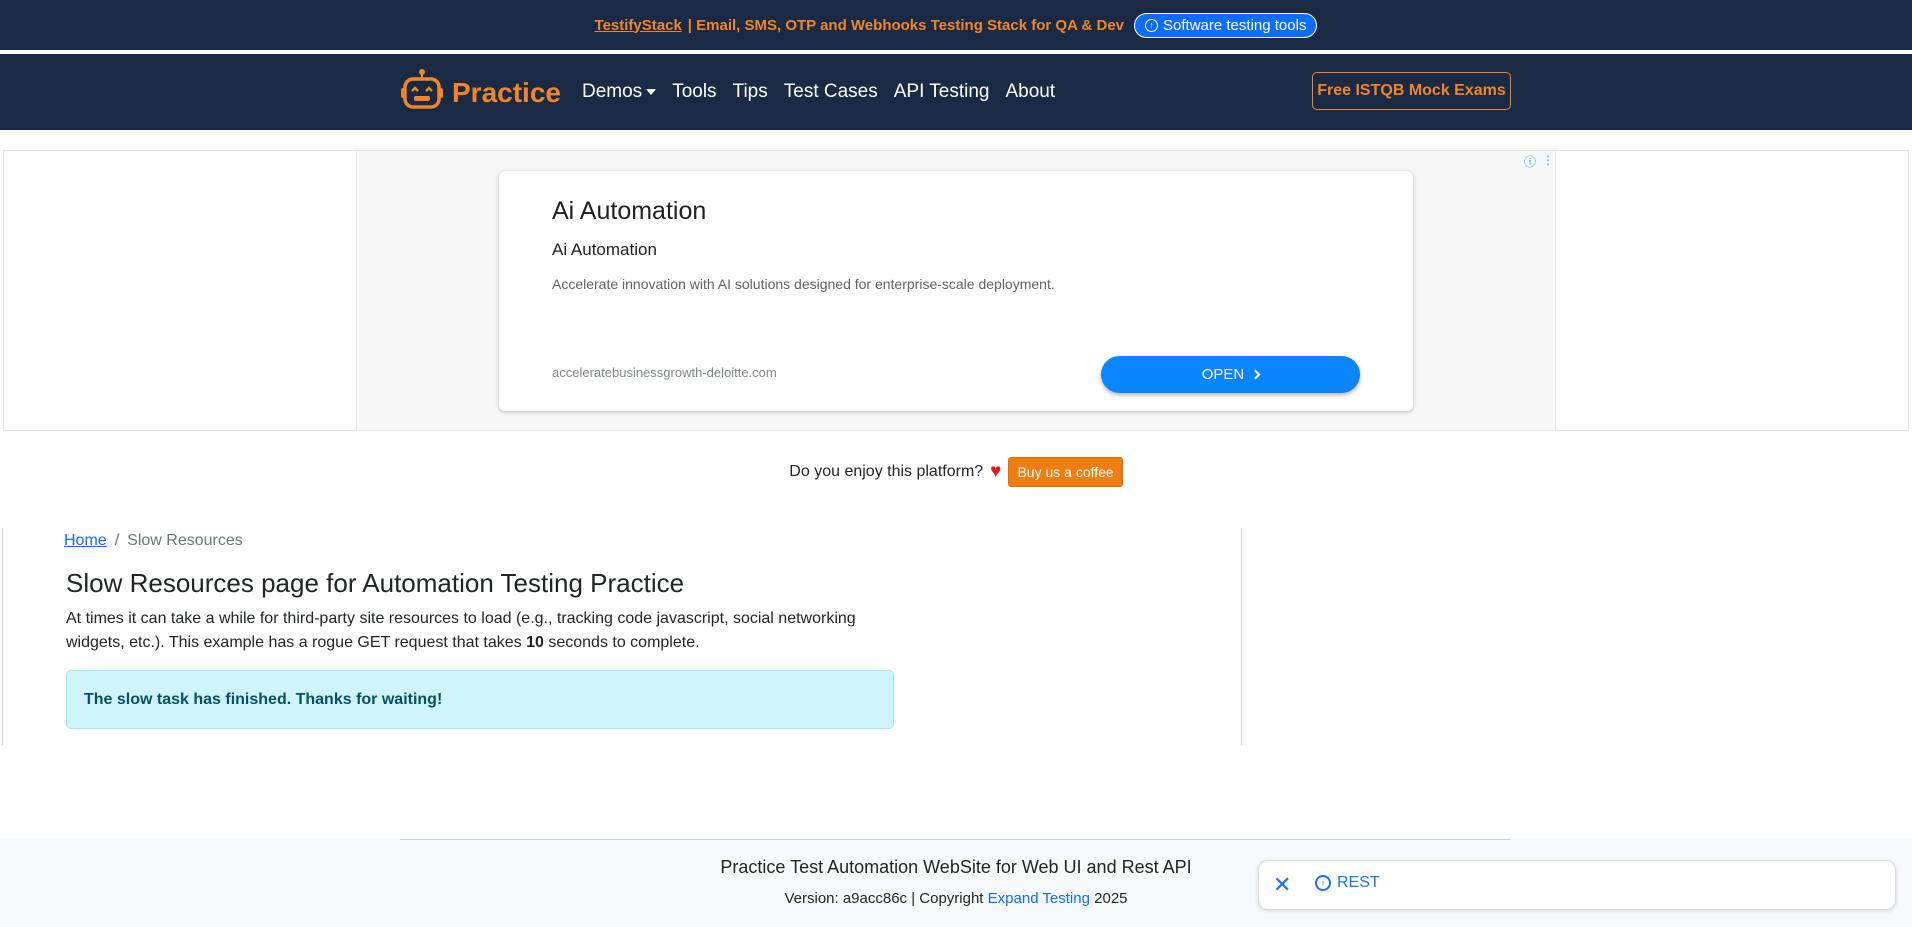  What do you see at coordinates (996, 471) in the screenshot?
I see `heart-icon: ♥` at bounding box center [996, 471].